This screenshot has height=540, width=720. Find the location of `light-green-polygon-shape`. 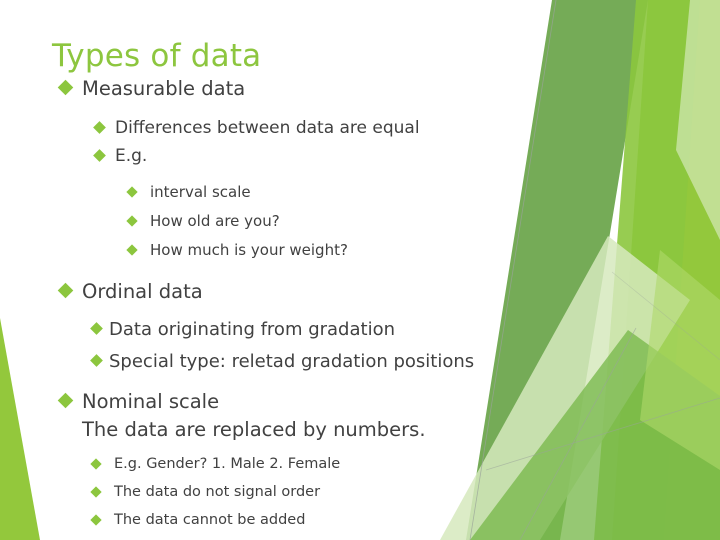

light-green-polygon-shape is located at coordinates (680, 360).